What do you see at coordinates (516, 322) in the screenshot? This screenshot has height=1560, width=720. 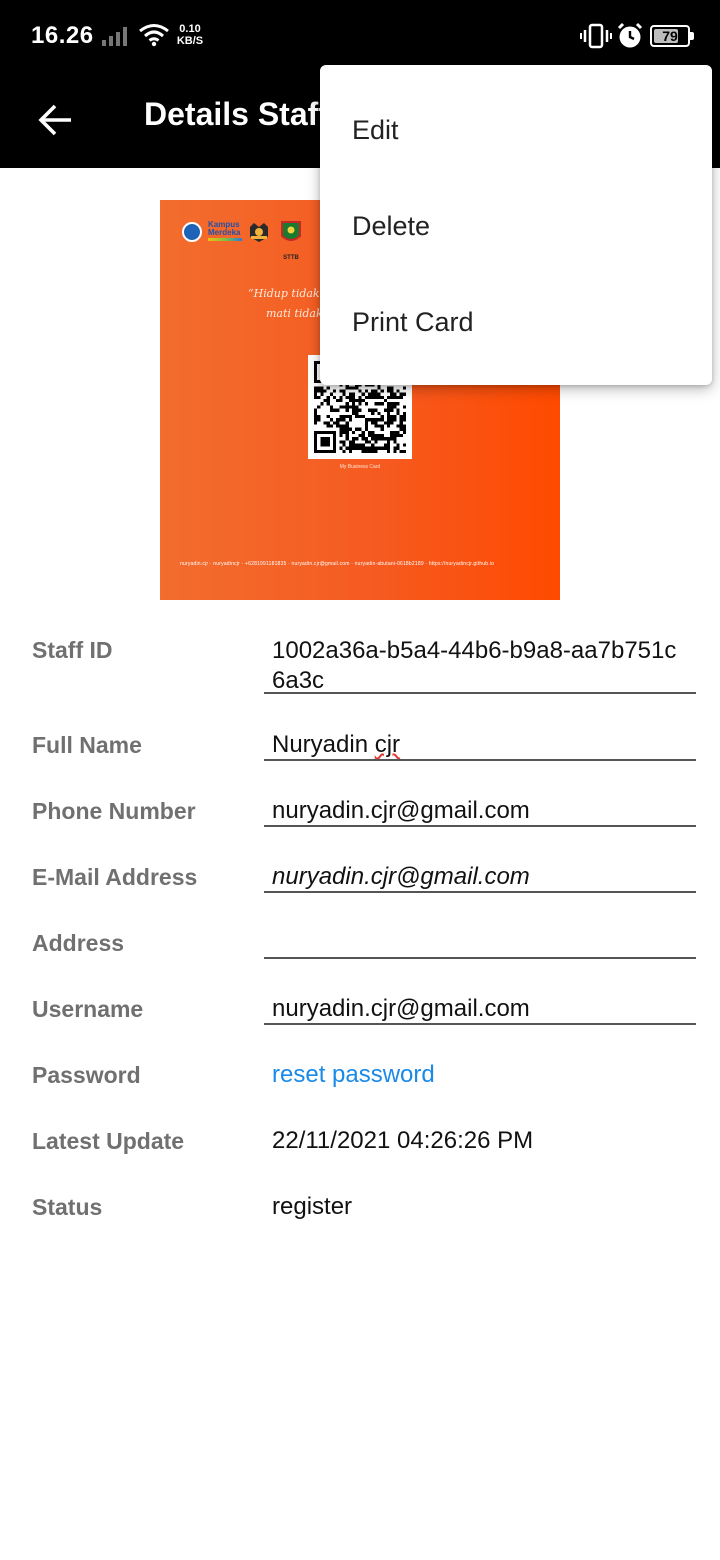 I see `menu-item-print-card: Print Card` at bounding box center [516, 322].